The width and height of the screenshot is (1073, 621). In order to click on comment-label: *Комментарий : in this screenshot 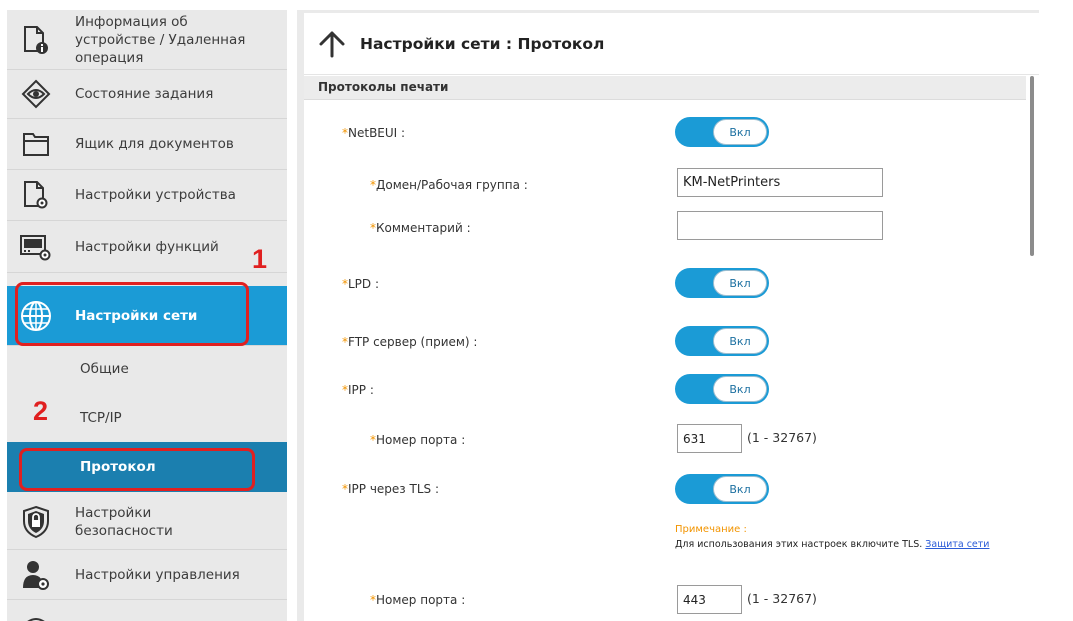, I will do `click(420, 228)`.